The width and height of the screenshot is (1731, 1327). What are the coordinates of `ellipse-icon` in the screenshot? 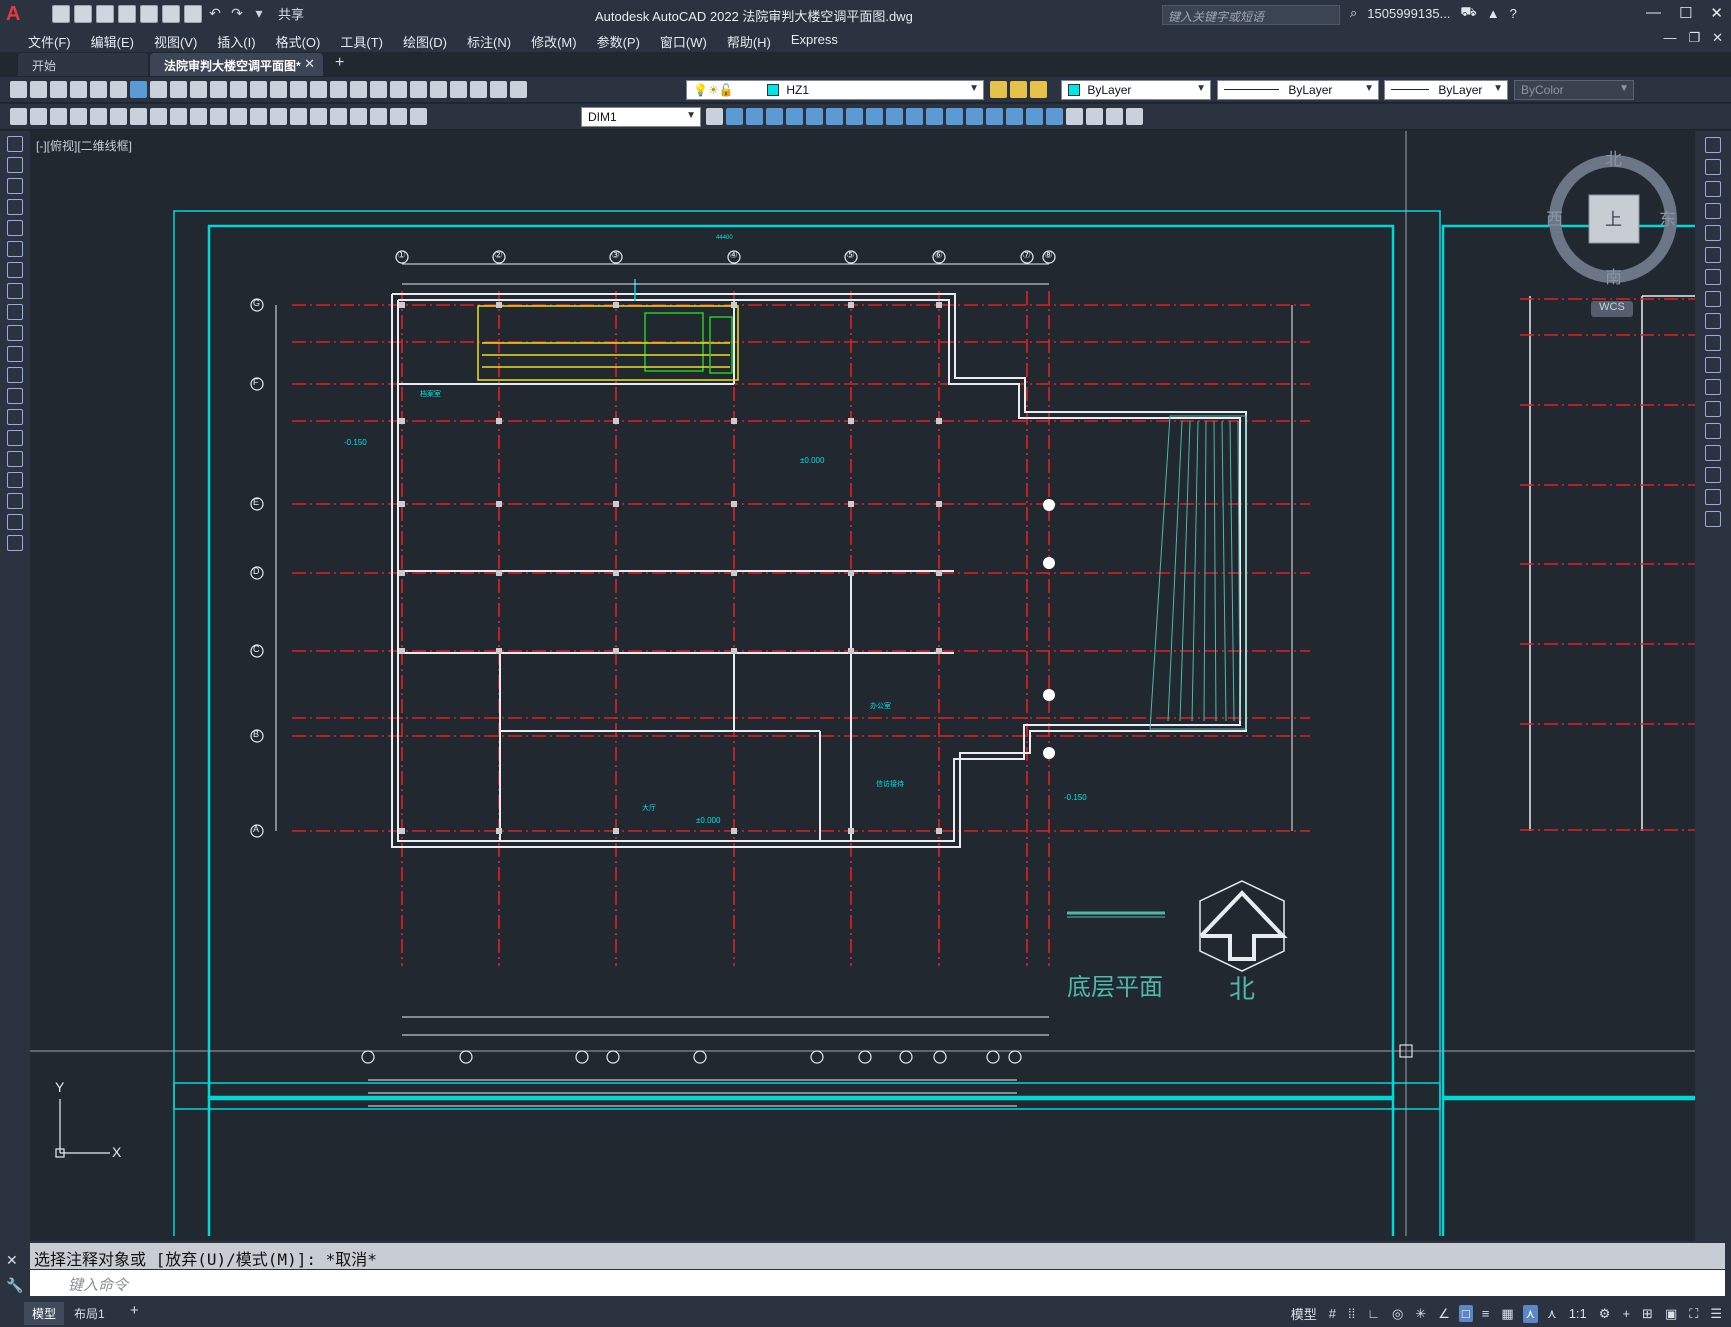 It's located at (15, 333).